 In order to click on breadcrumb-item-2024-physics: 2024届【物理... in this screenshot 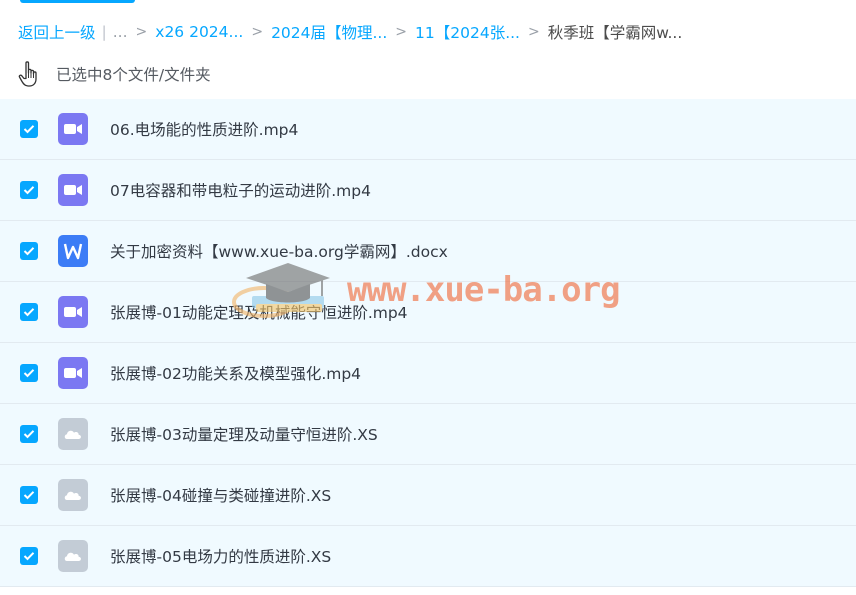, I will do `click(329, 32)`.